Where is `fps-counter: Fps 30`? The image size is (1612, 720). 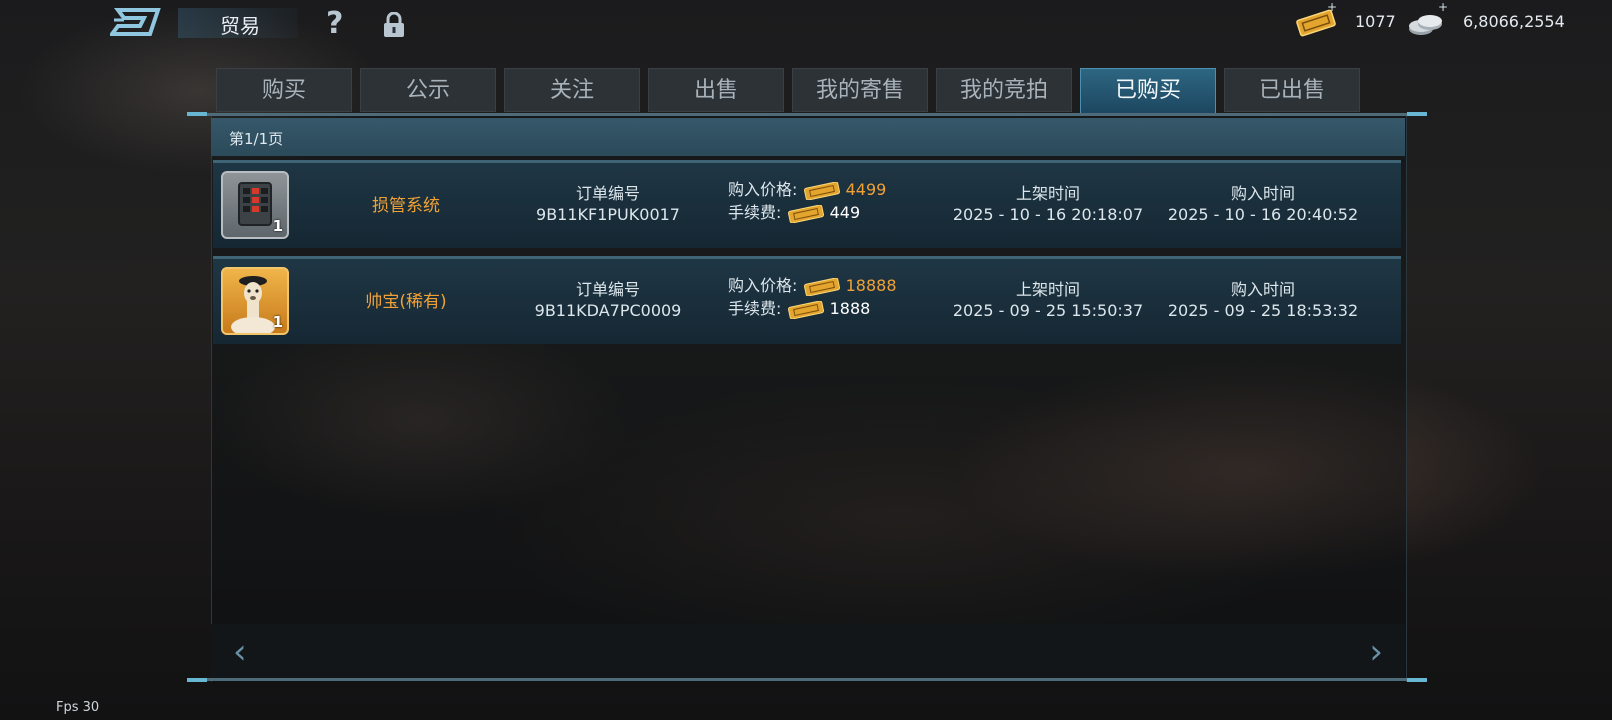
fps-counter: Fps 30 is located at coordinates (78, 707).